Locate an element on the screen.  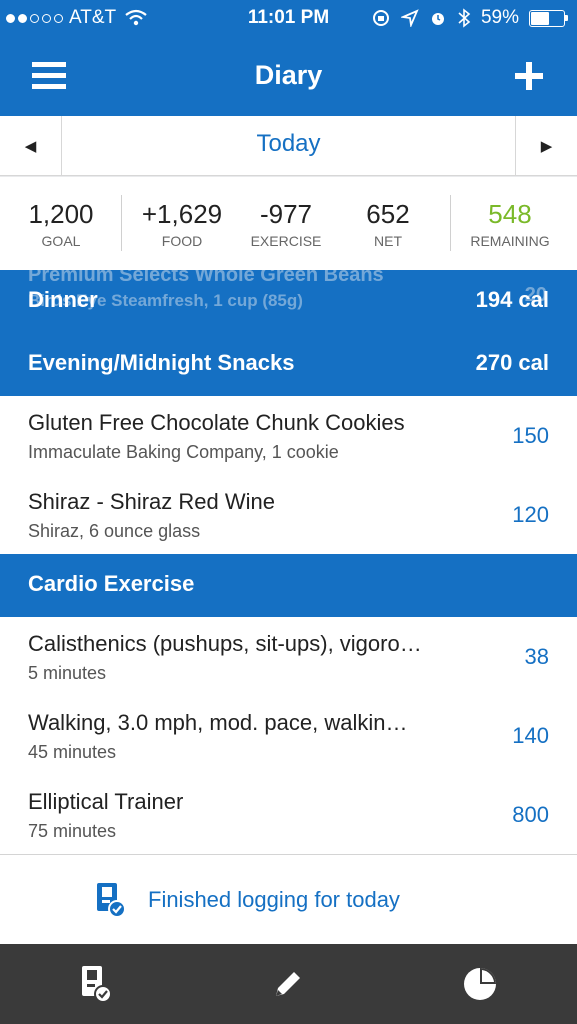
entry-subtitle: 45 minutes is located at coordinates (72, 752).